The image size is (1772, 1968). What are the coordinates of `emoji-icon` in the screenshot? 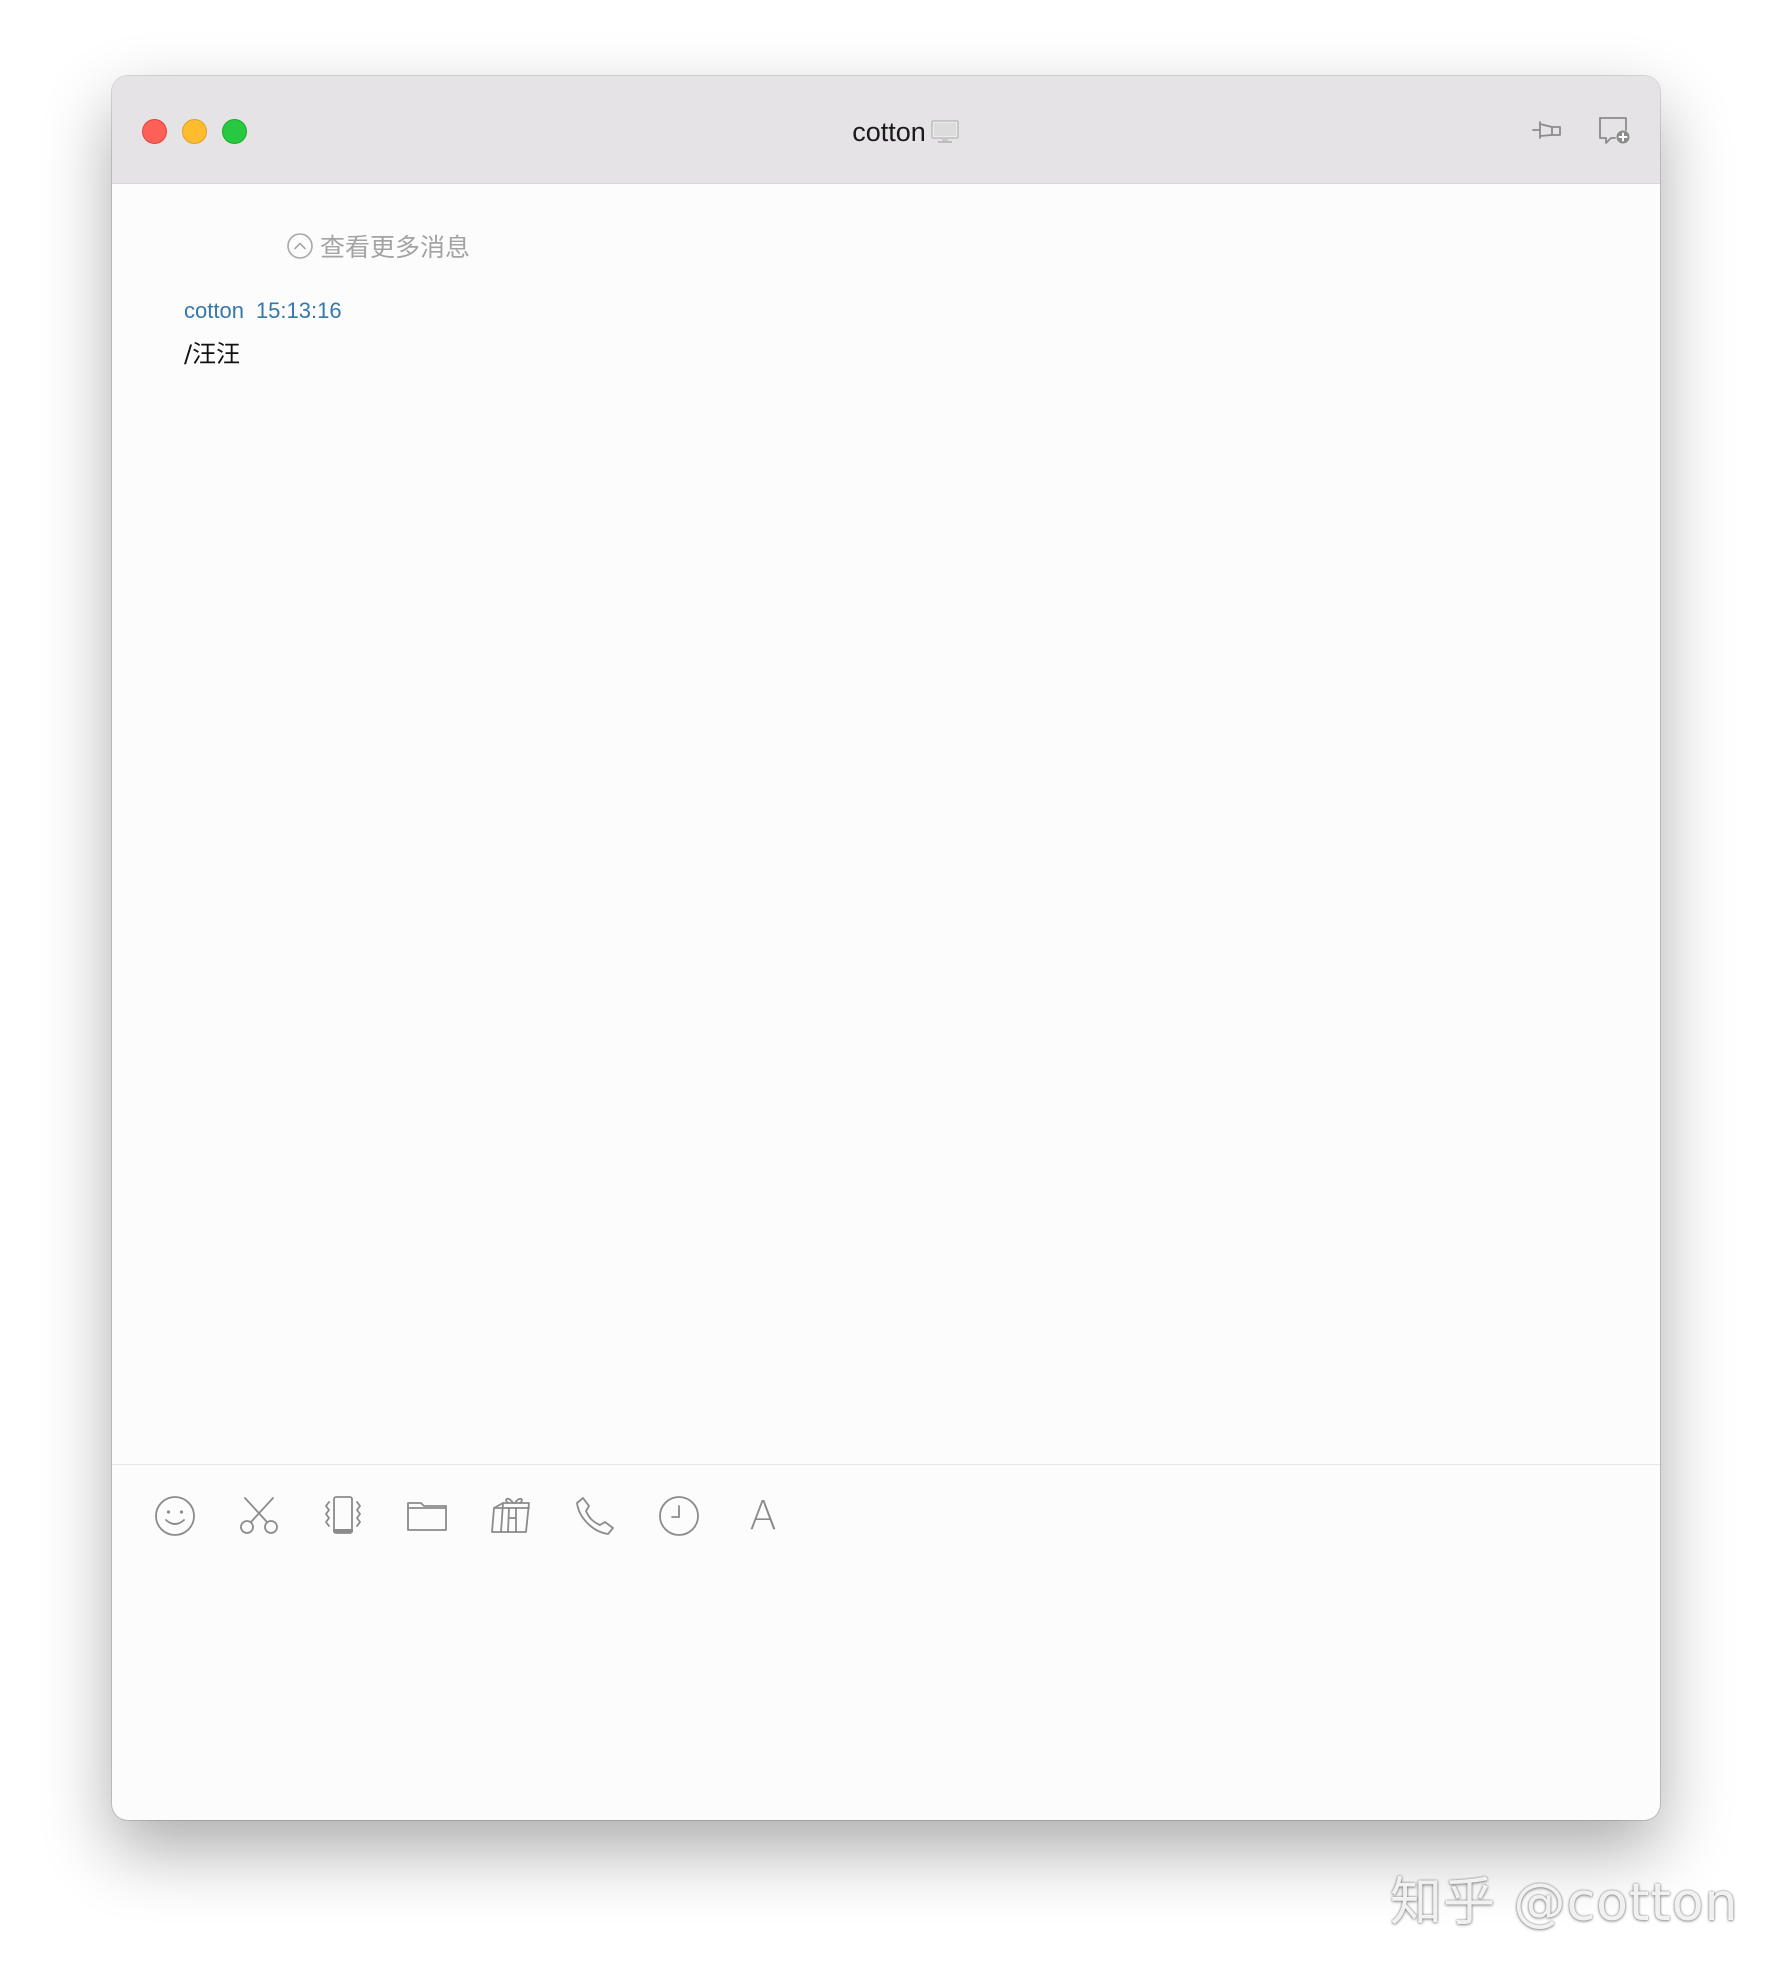 It's located at (175, 1516).